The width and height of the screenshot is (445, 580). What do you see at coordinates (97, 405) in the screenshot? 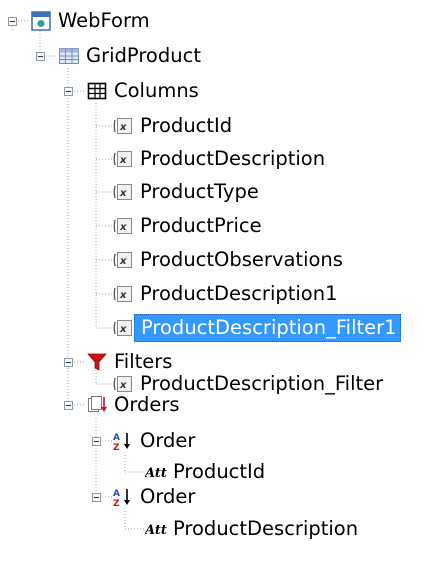
I see `orders-sort-icon` at bounding box center [97, 405].